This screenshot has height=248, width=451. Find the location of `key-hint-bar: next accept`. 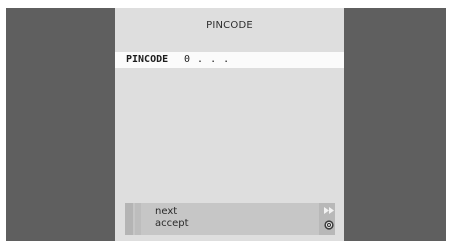

key-hint-bar: next accept is located at coordinates (230, 219).